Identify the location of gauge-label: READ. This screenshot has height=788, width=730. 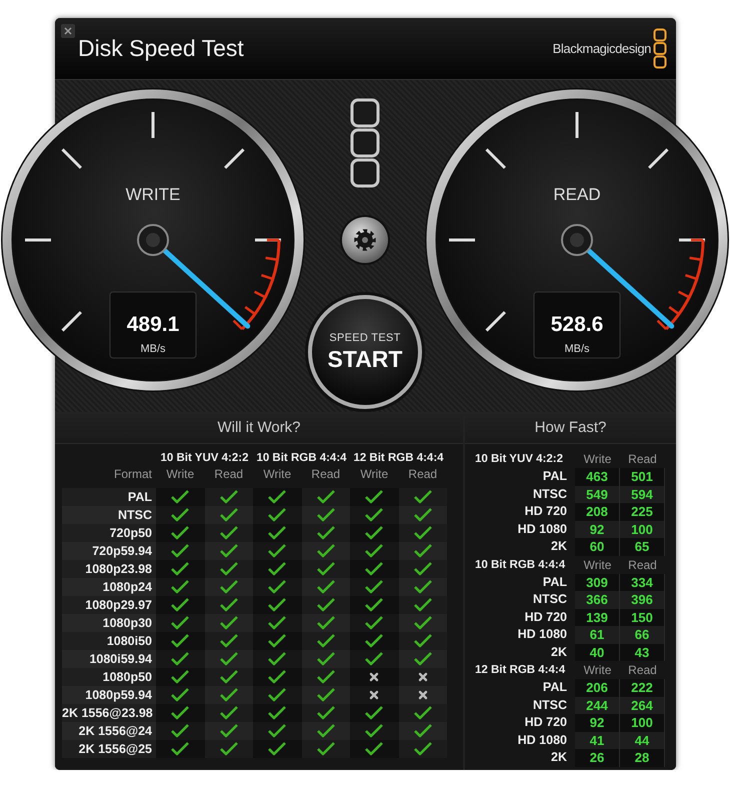
(577, 194).